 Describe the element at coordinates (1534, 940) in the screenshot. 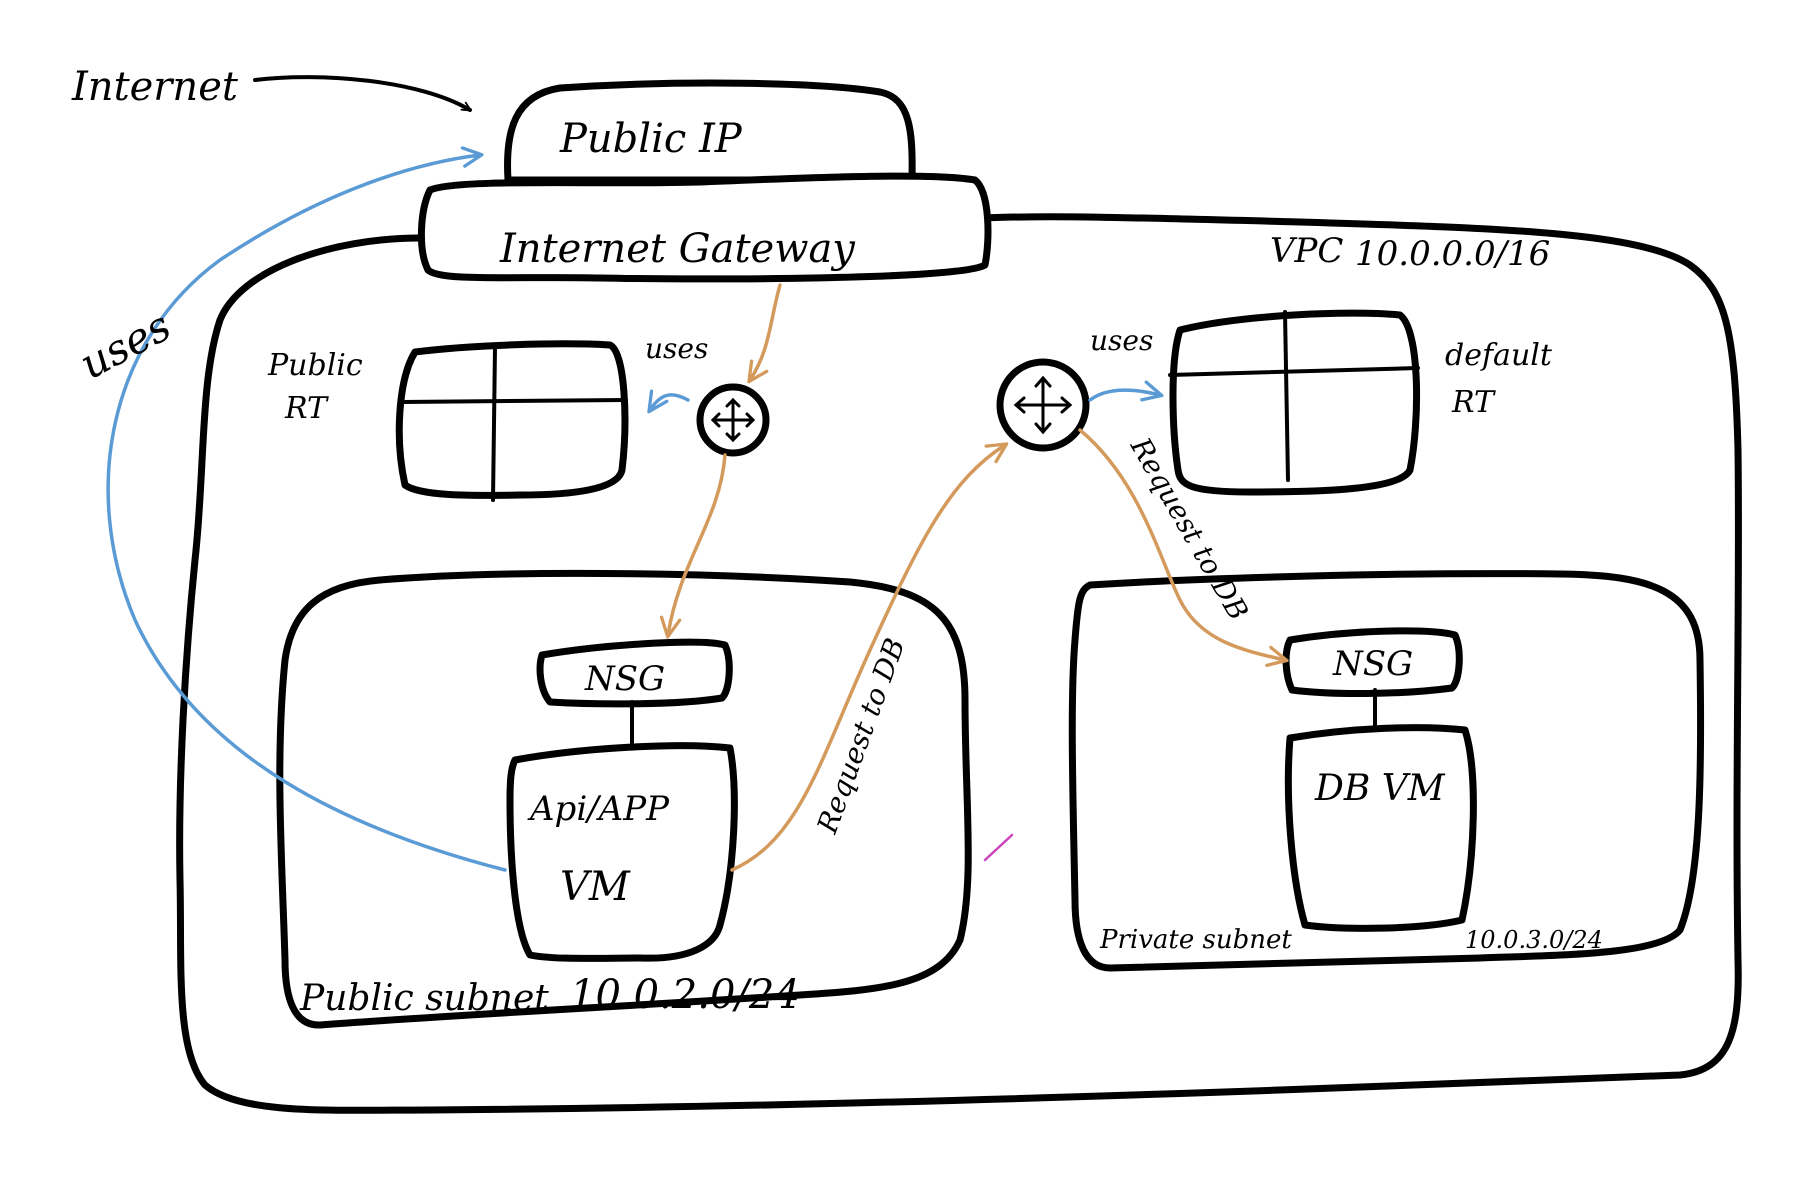

I see `private-subnet-cidr: 10.0.3.0/24` at that location.